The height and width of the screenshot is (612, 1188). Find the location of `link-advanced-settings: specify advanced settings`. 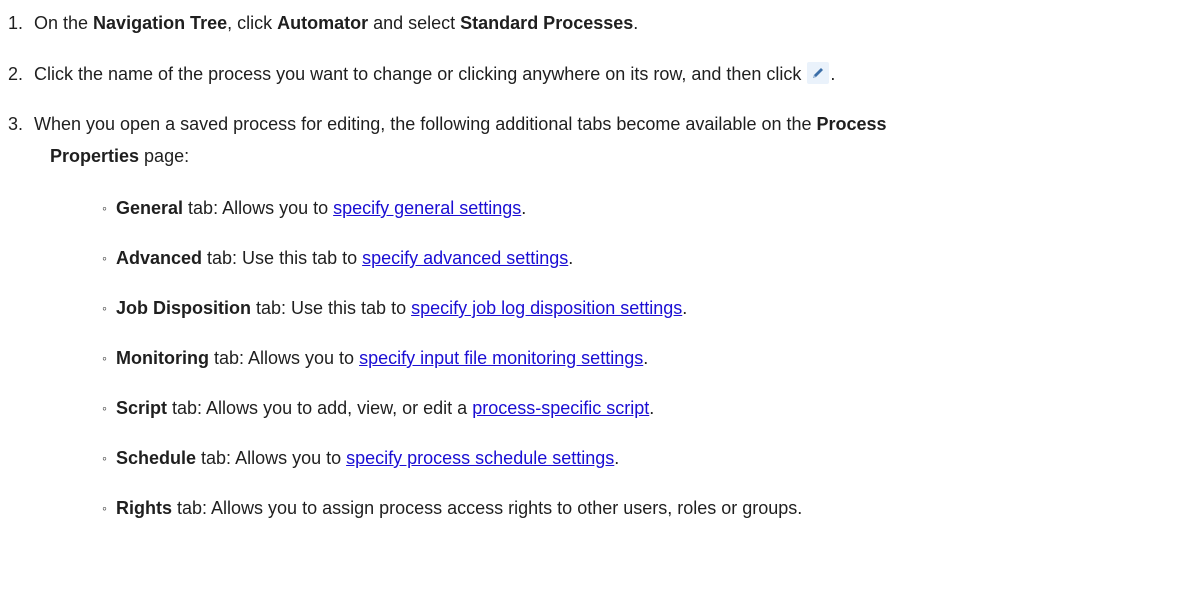

link-advanced-settings: specify advanced settings is located at coordinates (465, 258).